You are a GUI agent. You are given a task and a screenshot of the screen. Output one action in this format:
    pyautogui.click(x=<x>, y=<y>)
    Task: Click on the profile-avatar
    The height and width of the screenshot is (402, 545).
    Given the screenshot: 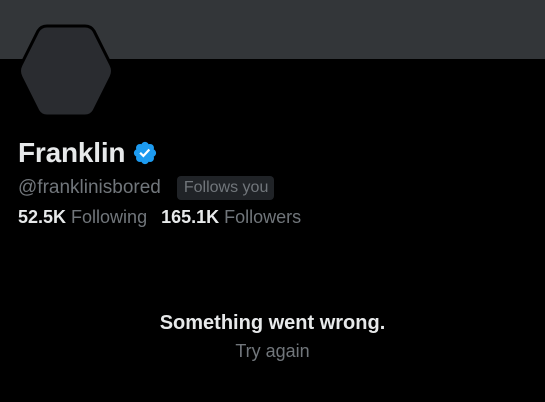 What is the action you would take?
    pyautogui.click(x=66, y=71)
    